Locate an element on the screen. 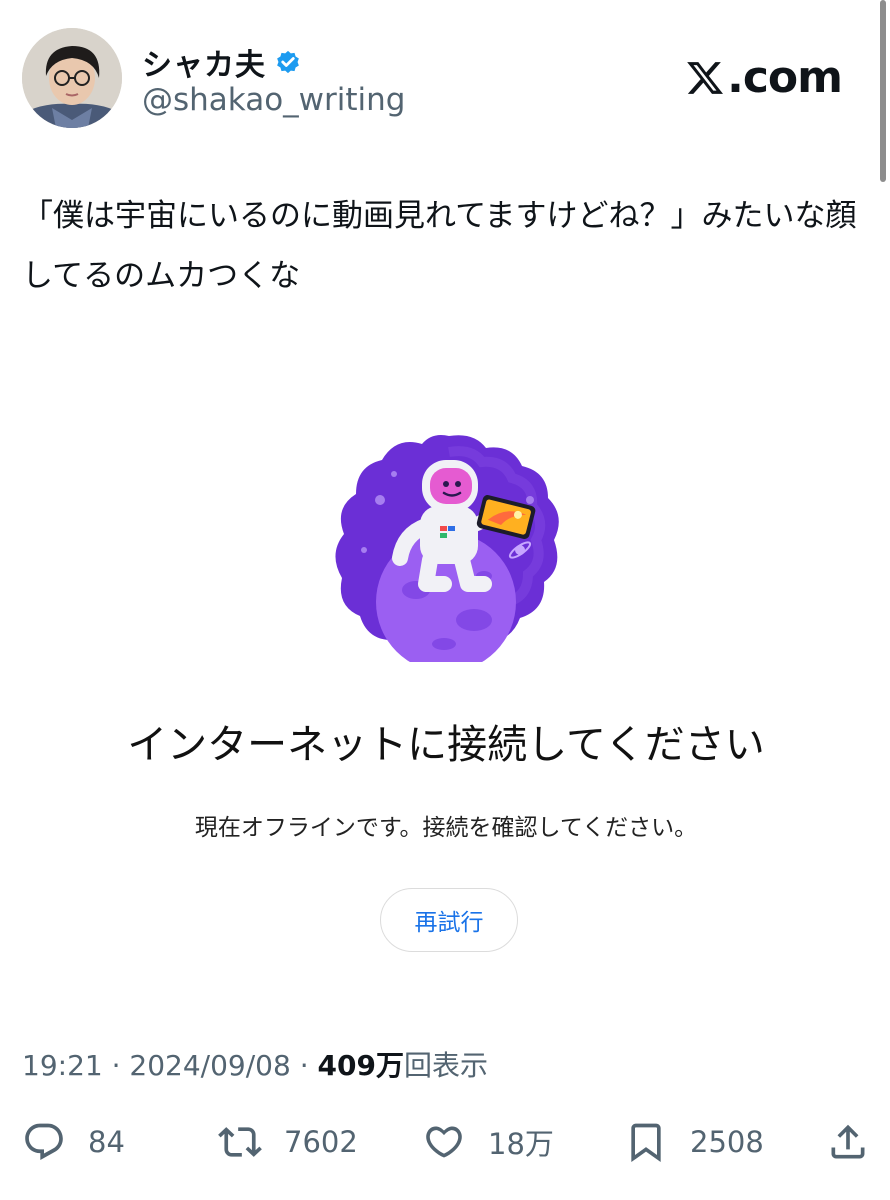  repost-icon is located at coordinates (240, 1142).